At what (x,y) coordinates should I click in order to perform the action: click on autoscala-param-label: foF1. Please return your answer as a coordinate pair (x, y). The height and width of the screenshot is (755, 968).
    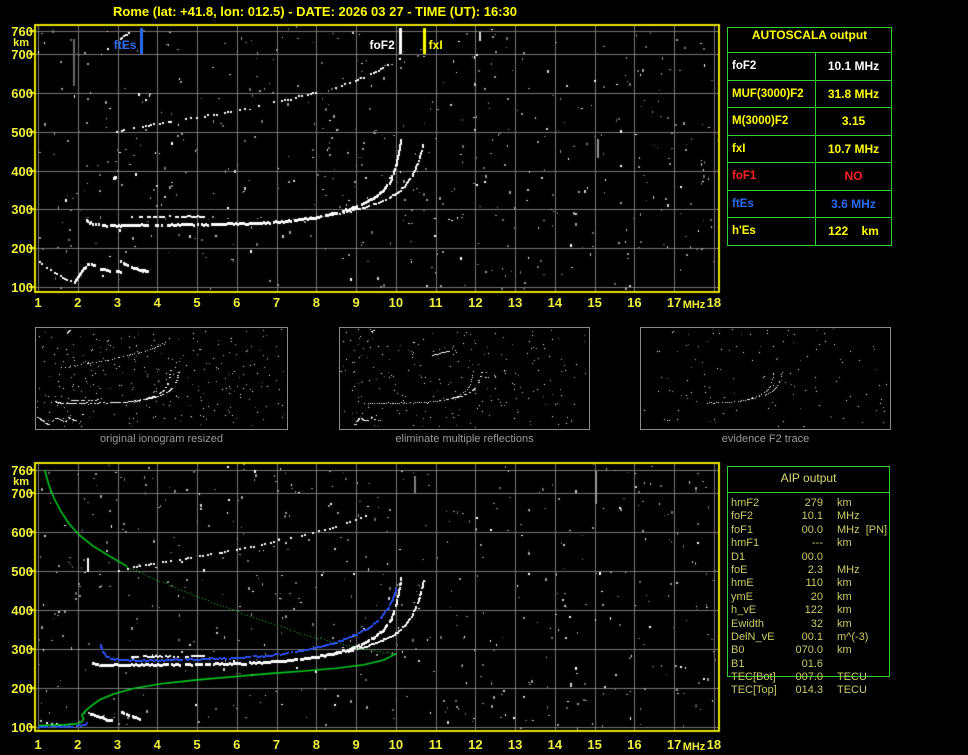
    Looking at the image, I should click on (772, 176).